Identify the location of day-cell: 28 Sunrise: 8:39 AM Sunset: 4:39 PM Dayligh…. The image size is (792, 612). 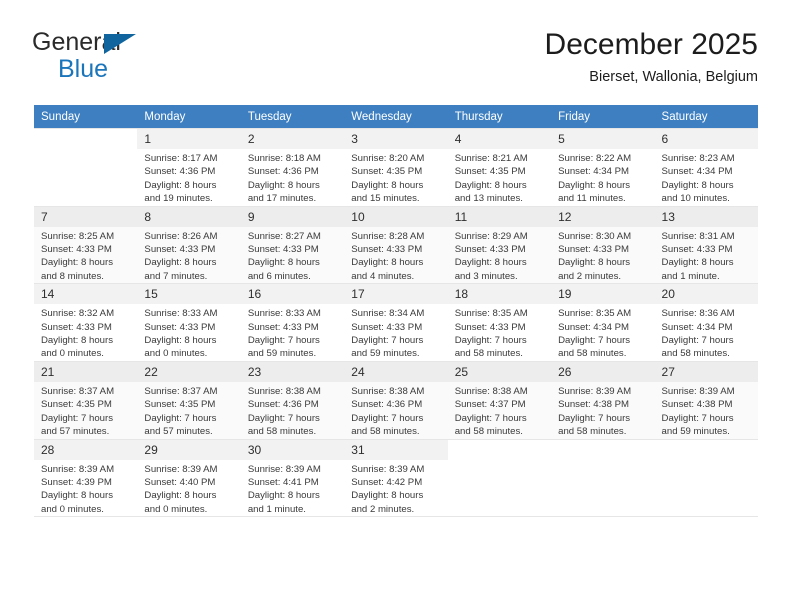
(86, 478).